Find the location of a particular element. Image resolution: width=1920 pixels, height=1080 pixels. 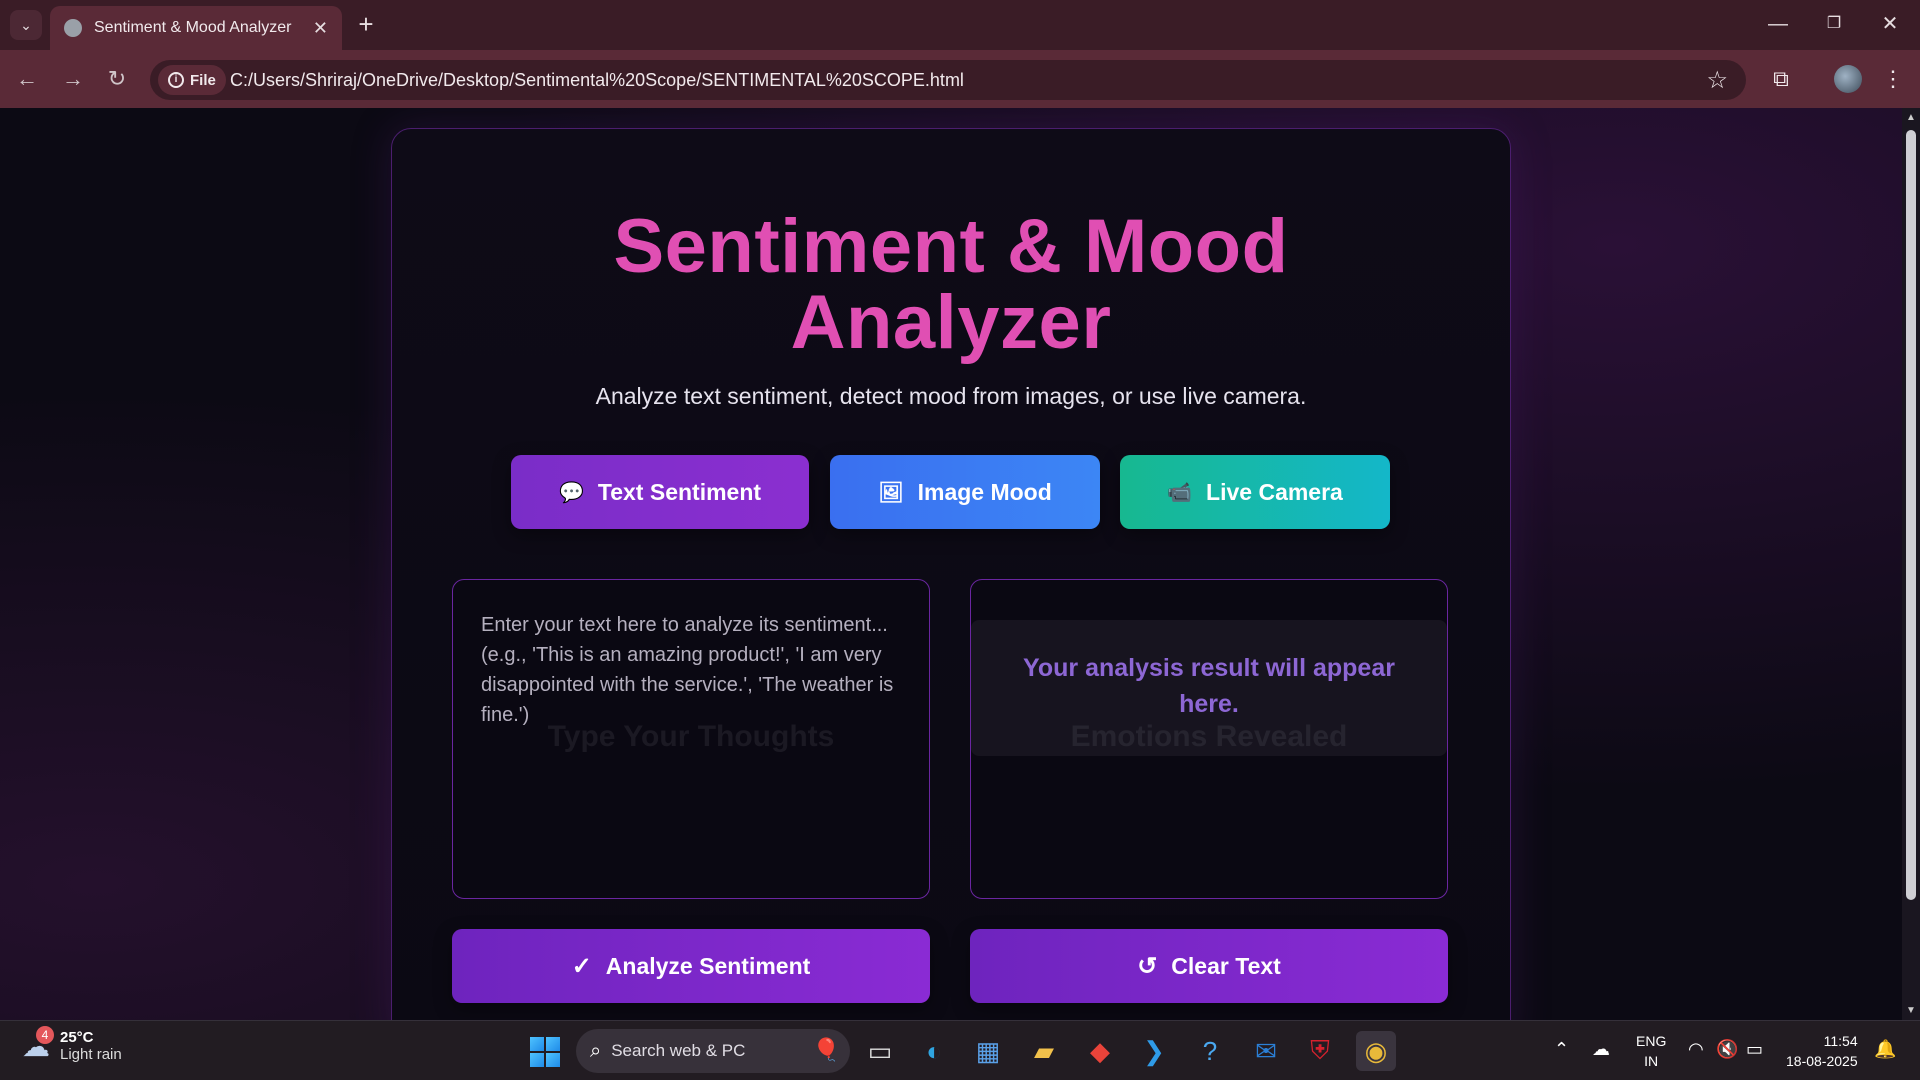

start-button is located at coordinates (545, 1052).